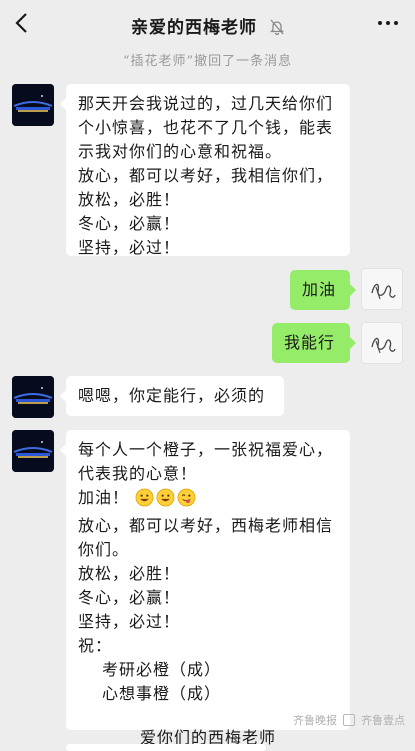  I want to click on message-bubble-4: 嗯嗯，你定能行，必须的, so click(172, 396).